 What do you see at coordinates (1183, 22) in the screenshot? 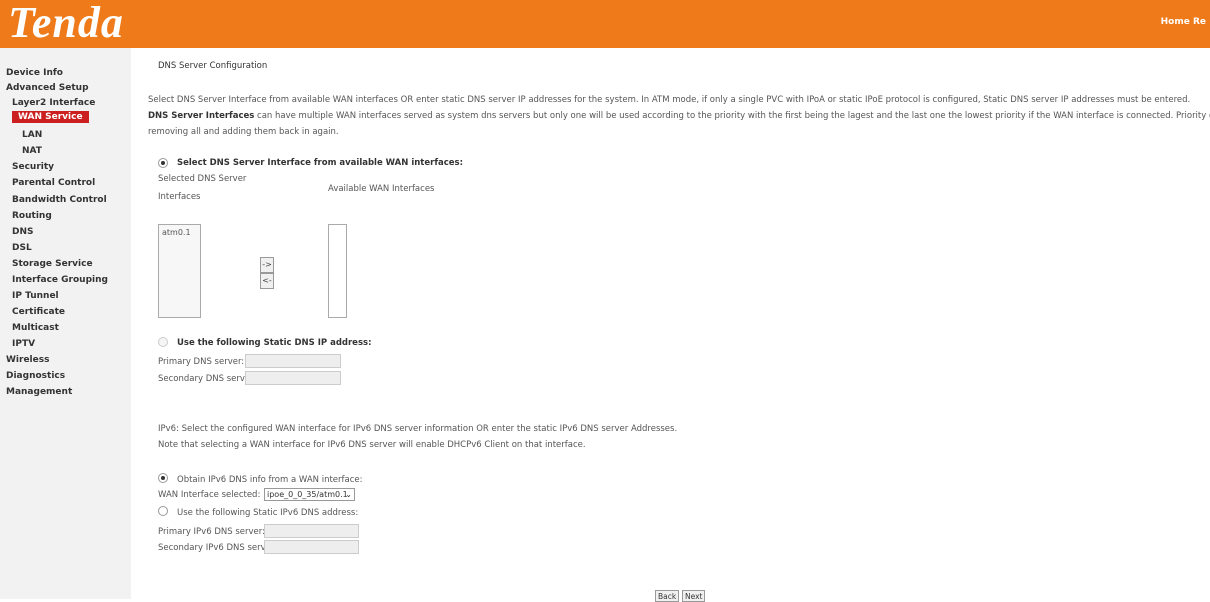
I see `home-link: Home Re` at bounding box center [1183, 22].